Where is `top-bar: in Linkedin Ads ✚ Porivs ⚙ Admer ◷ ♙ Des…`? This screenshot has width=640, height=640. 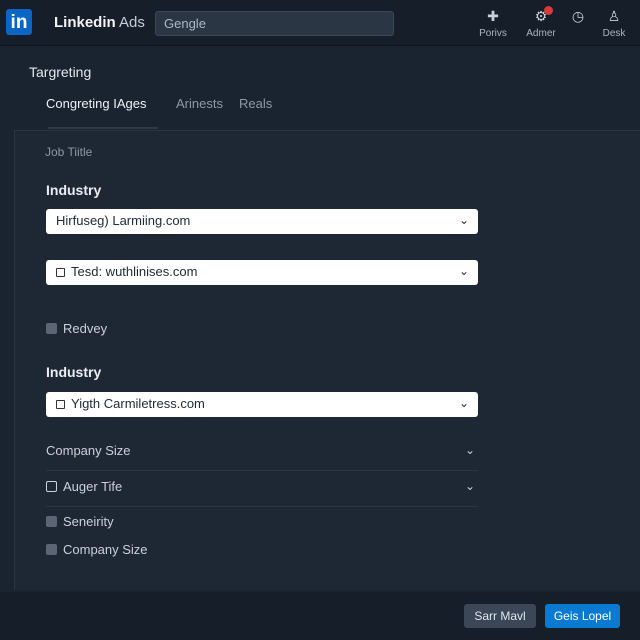
top-bar: in Linkedin Ads ✚ Porivs ⚙ Admer ◷ ♙ Des… is located at coordinates (320, 23).